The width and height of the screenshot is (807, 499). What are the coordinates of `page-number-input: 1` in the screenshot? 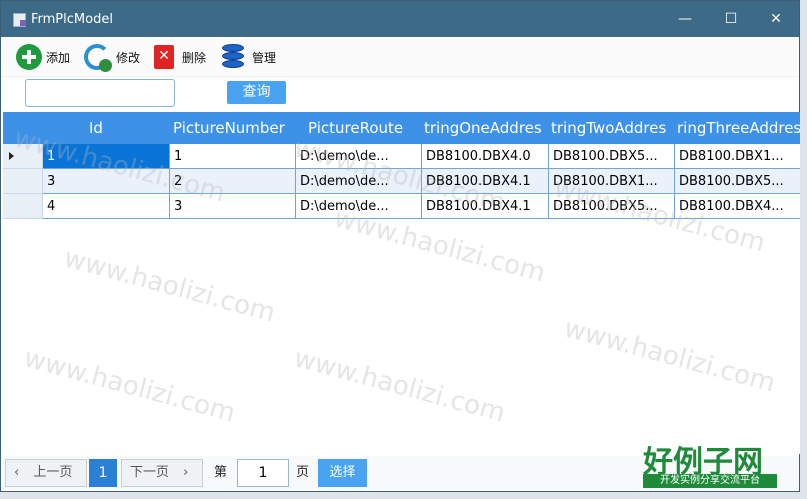 It's located at (263, 473).